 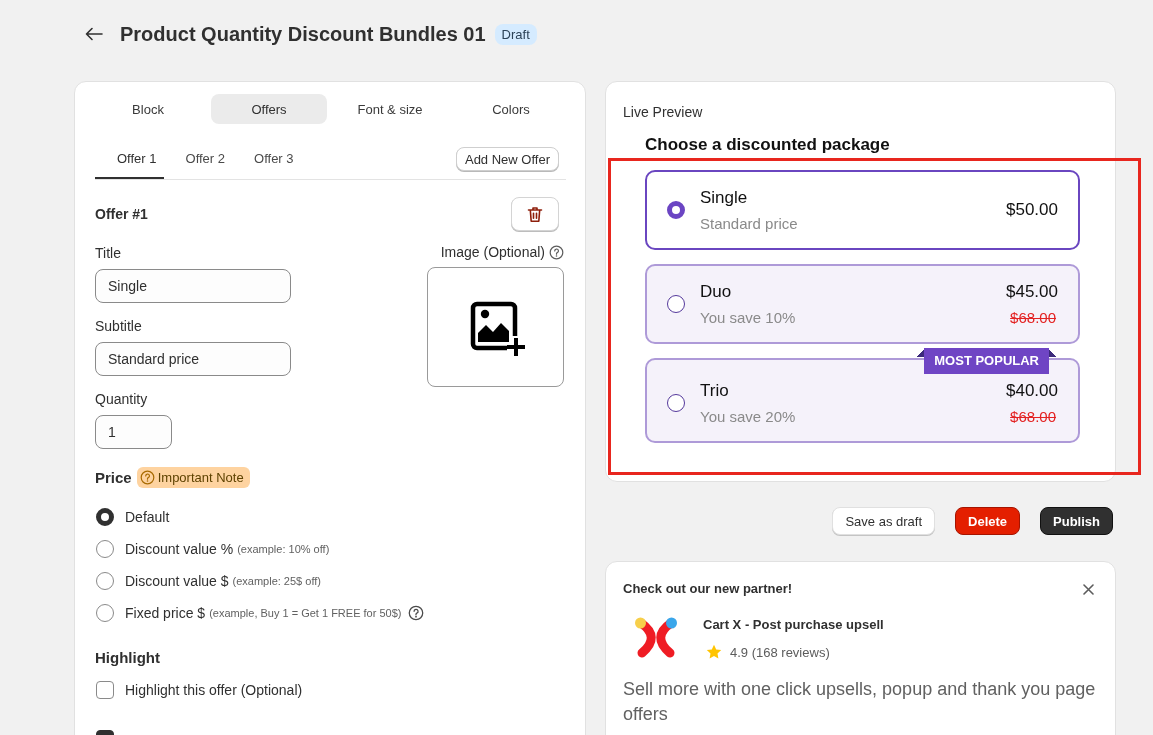 I want to click on note-label: Important Note, so click(x=200, y=477).